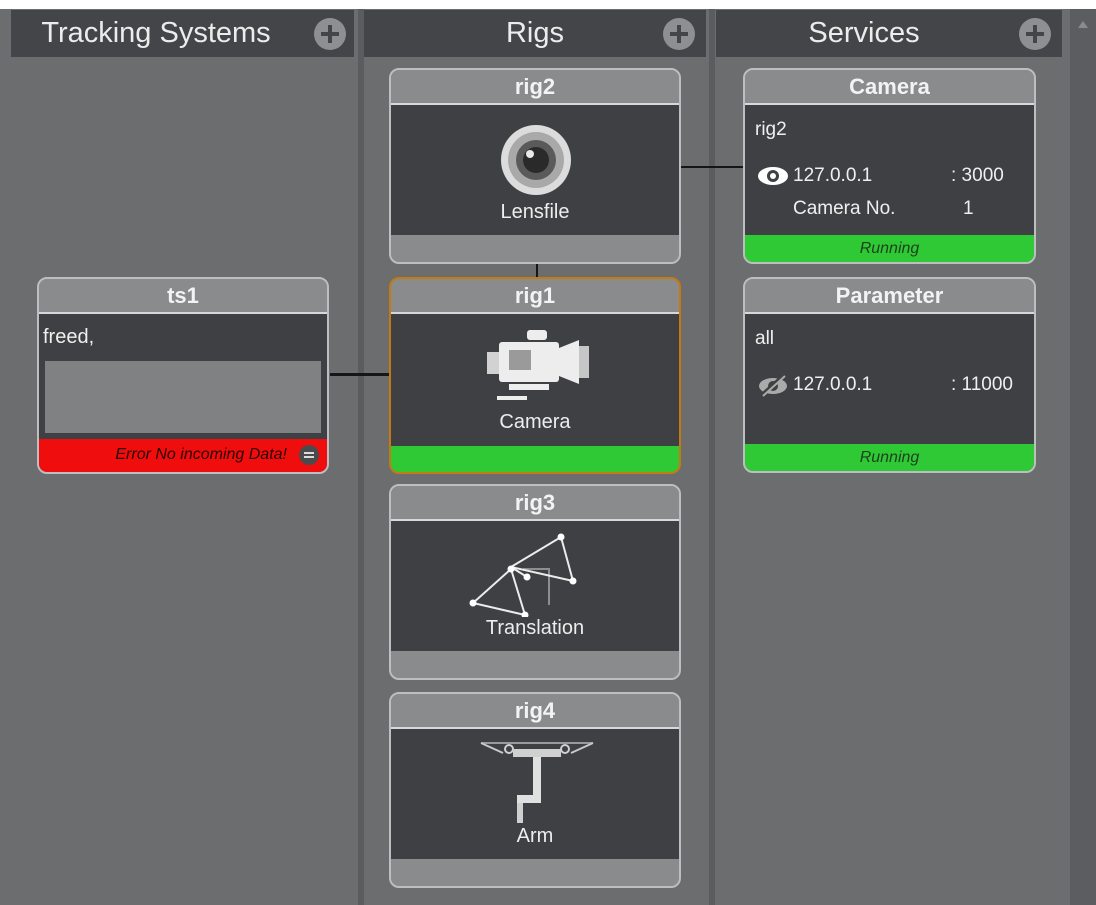 The height and width of the screenshot is (905, 1096). What do you see at coordinates (537, 782) in the screenshot?
I see `arm-icon` at bounding box center [537, 782].